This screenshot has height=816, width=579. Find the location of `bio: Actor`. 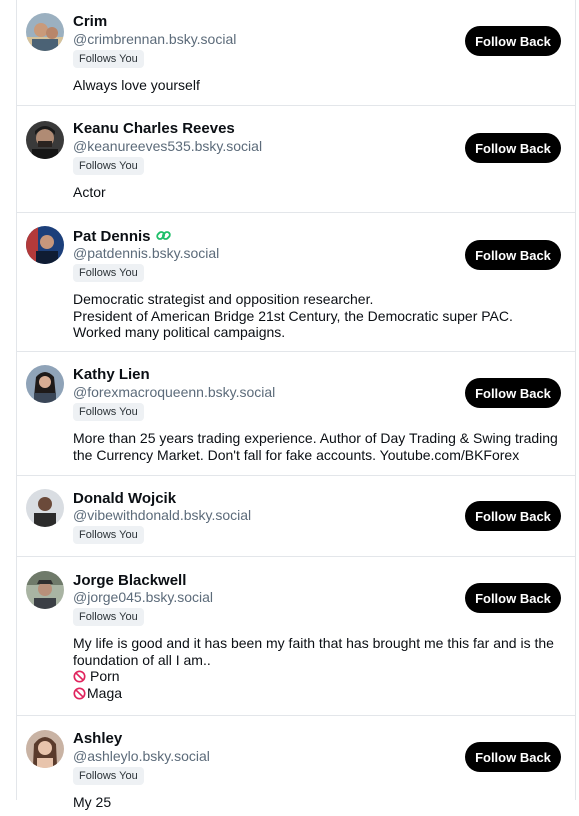

bio: Actor is located at coordinates (318, 192).